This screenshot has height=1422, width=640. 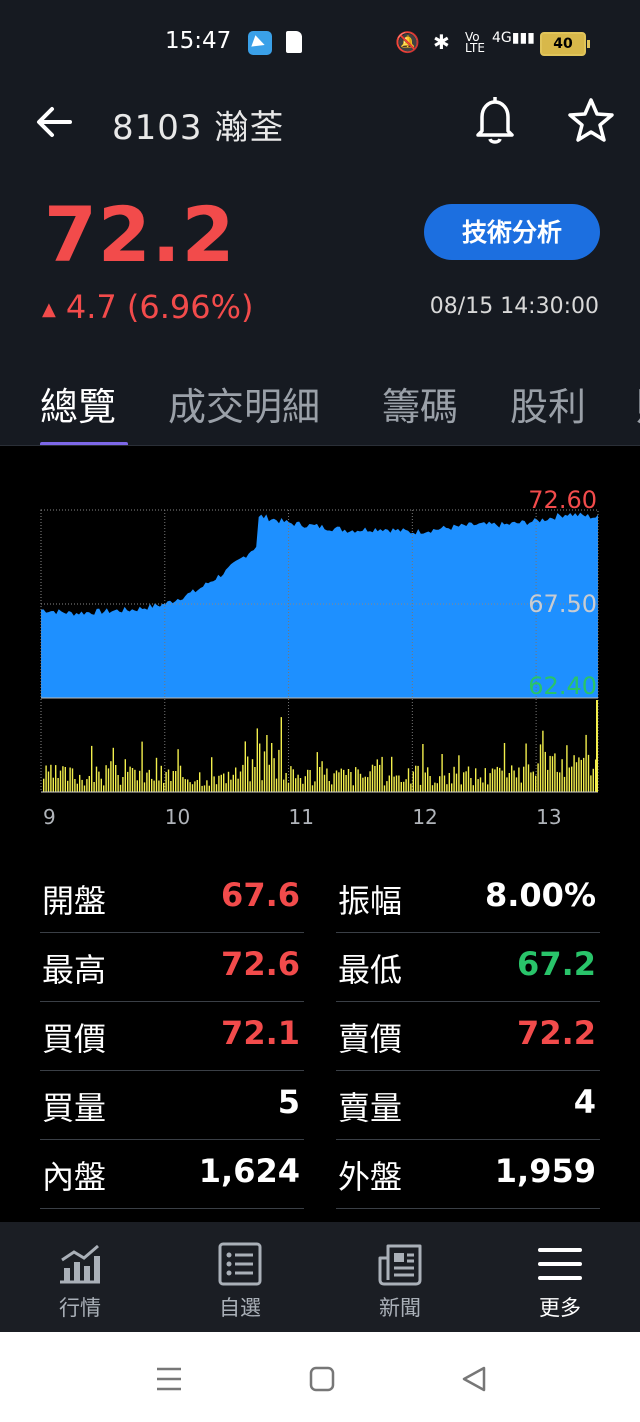 What do you see at coordinates (169, 1379) in the screenshot?
I see `recents-icon` at bounding box center [169, 1379].